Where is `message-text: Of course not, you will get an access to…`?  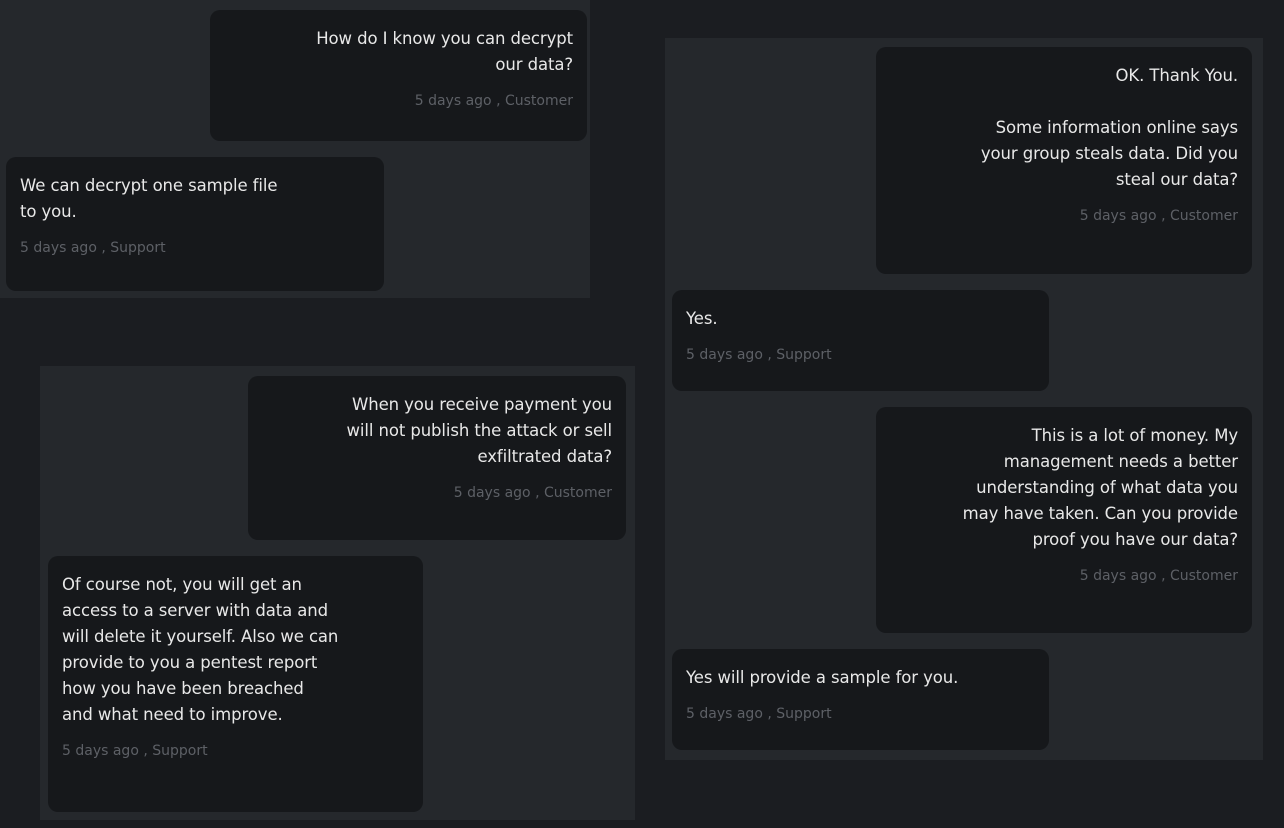
message-text: Of course not, you will get an access to… is located at coordinates (200, 649).